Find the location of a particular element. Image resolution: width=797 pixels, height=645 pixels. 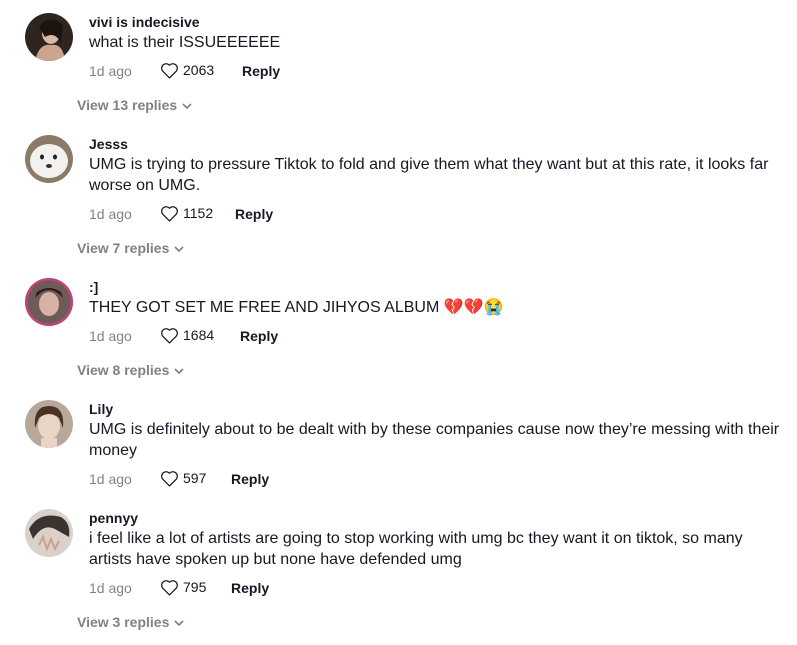

comment-username: Lily is located at coordinates (101, 409).